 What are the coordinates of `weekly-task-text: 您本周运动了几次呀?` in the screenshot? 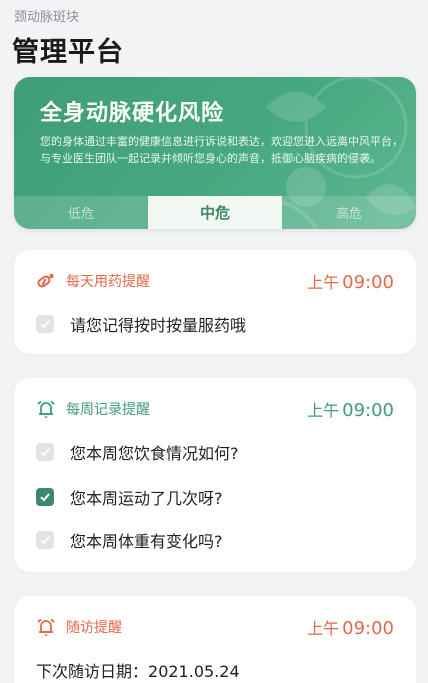 It's located at (146, 498).